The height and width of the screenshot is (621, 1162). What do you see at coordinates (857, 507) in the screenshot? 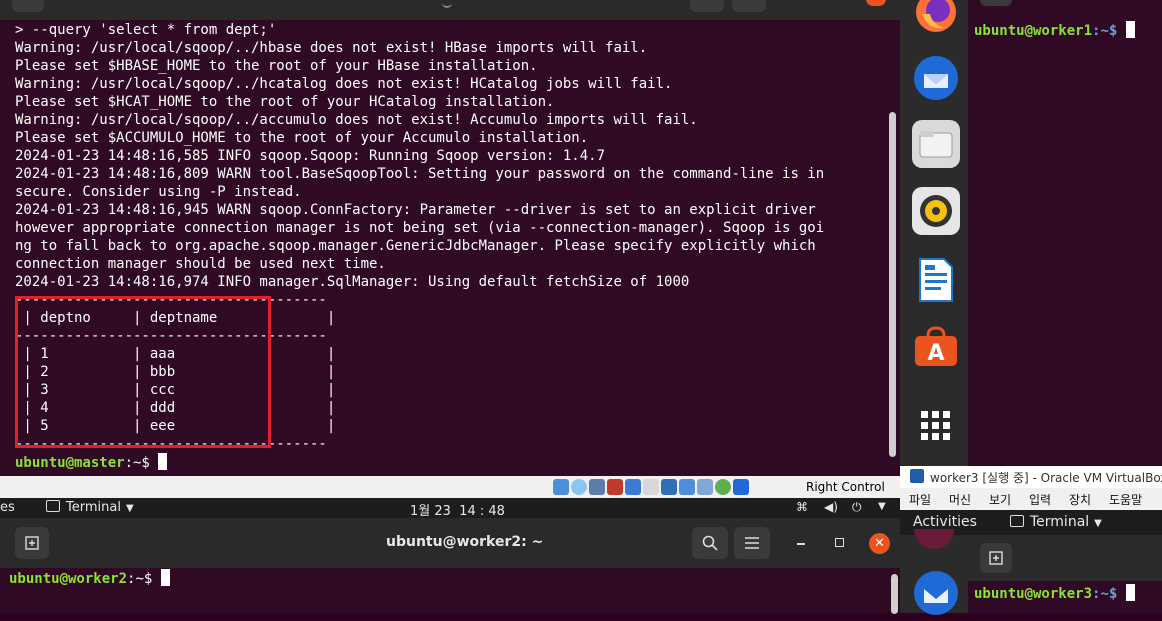
I see `power-icon: ⏻` at bounding box center [857, 507].